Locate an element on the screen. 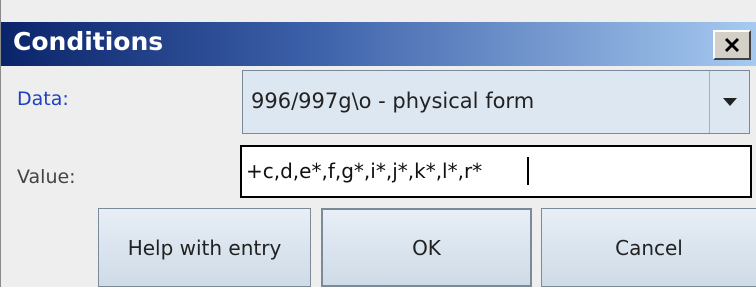  value-input: +c,d,e*,f,g*,i*,j*,k*,l*,r* is located at coordinates (496, 171).